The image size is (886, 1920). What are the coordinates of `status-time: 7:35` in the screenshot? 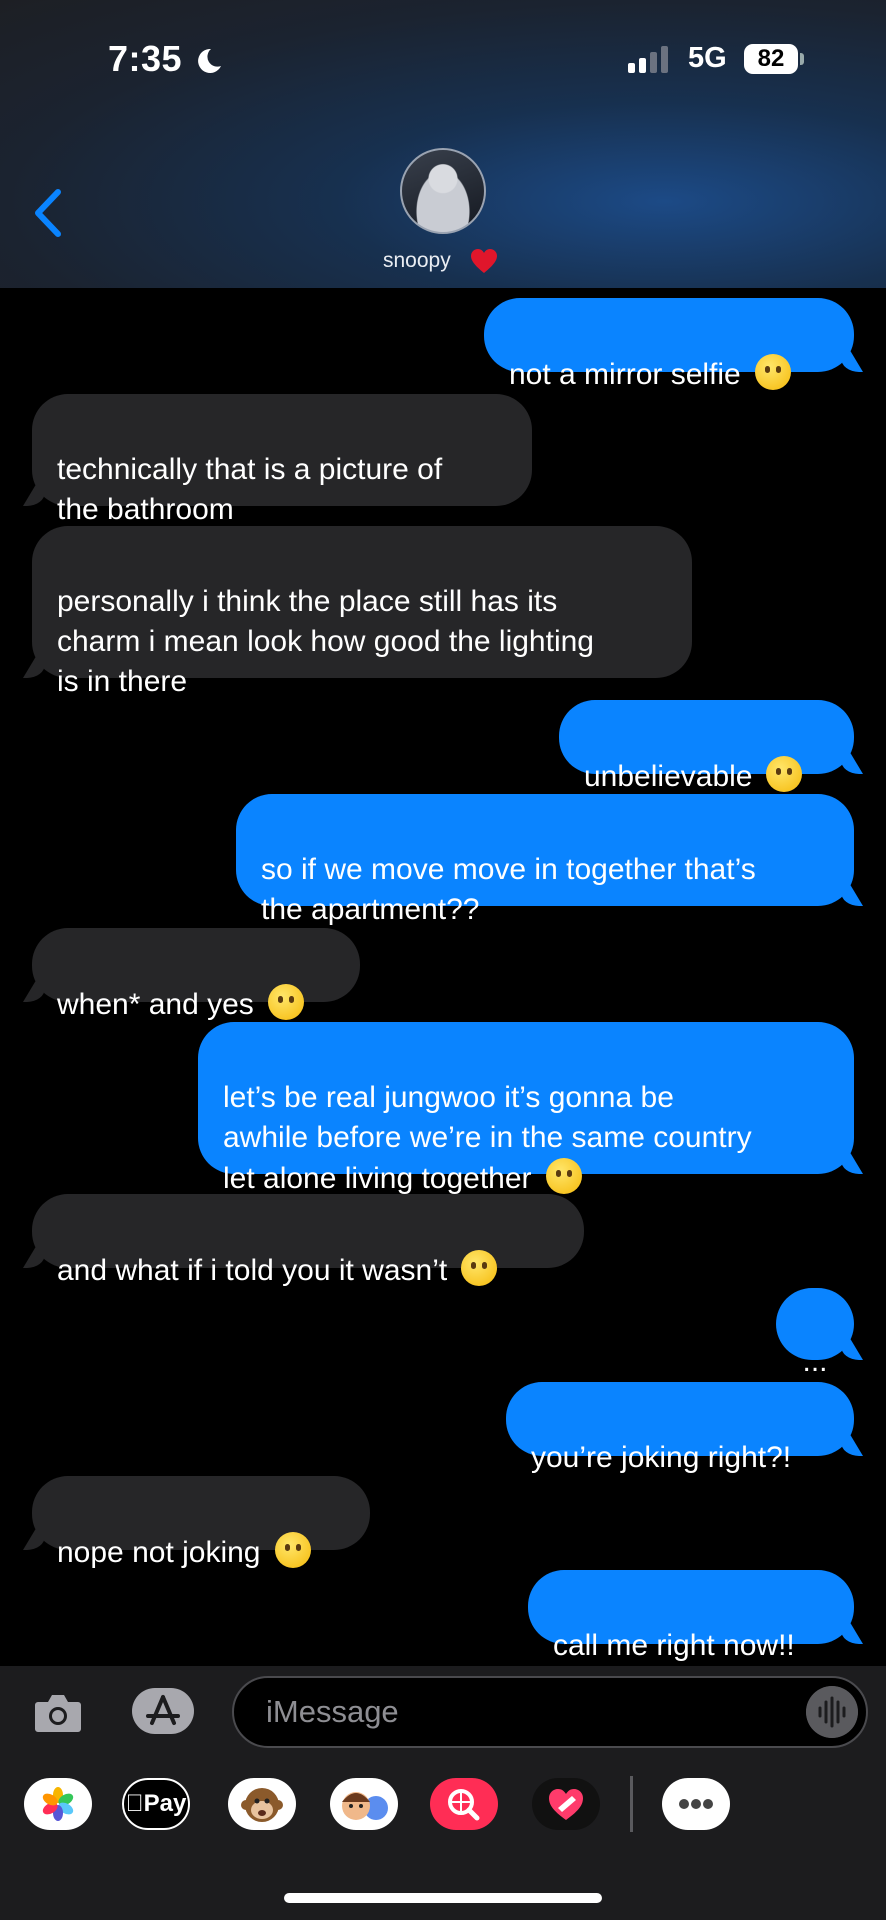 It's located at (145, 58).